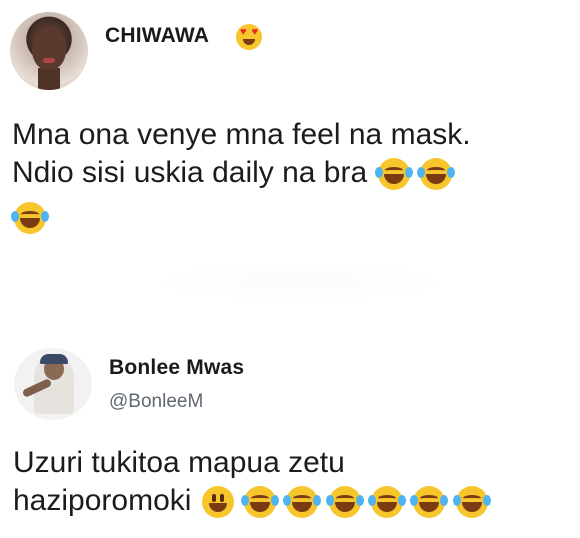  Describe the element at coordinates (102, 500) in the screenshot. I see `post-text-line-2-words: haziporomoki` at that location.